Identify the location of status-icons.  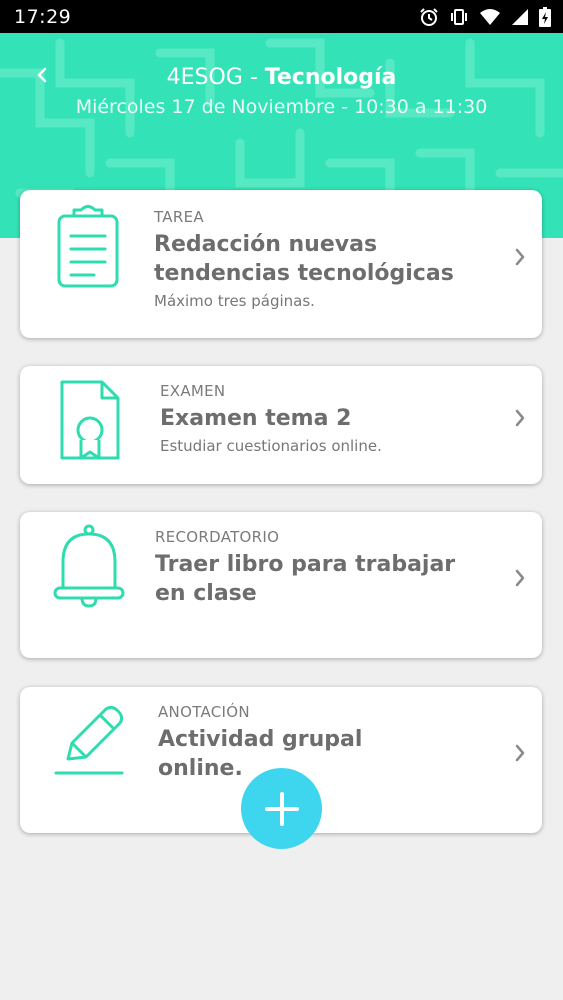
(485, 16).